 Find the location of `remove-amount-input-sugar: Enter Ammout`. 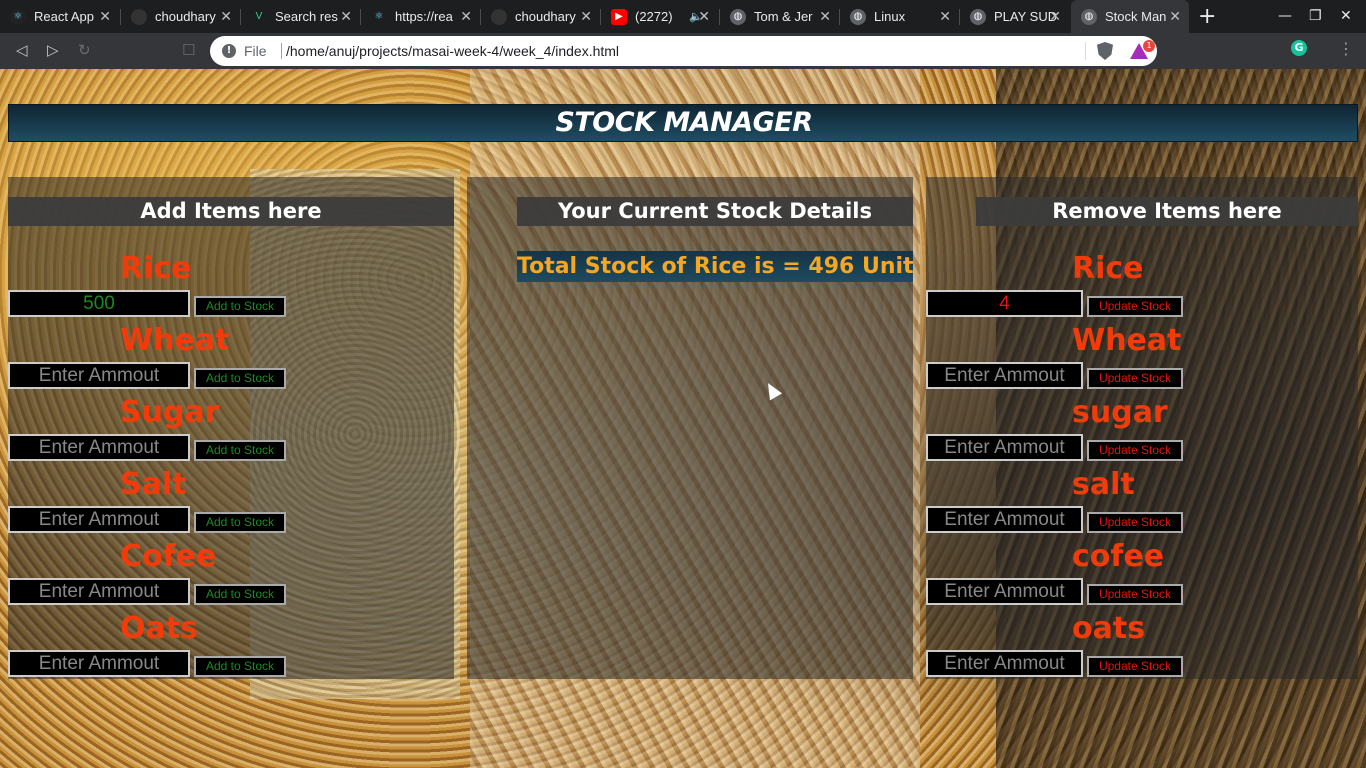

remove-amount-input-sugar: Enter Ammout is located at coordinates (1004, 447).